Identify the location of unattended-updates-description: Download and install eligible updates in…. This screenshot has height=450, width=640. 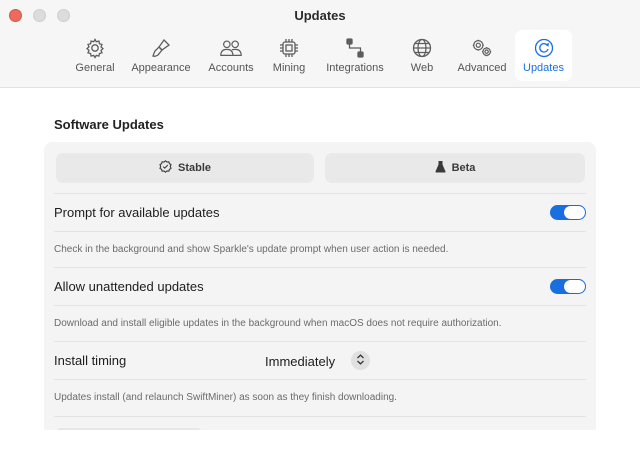
(278, 323).